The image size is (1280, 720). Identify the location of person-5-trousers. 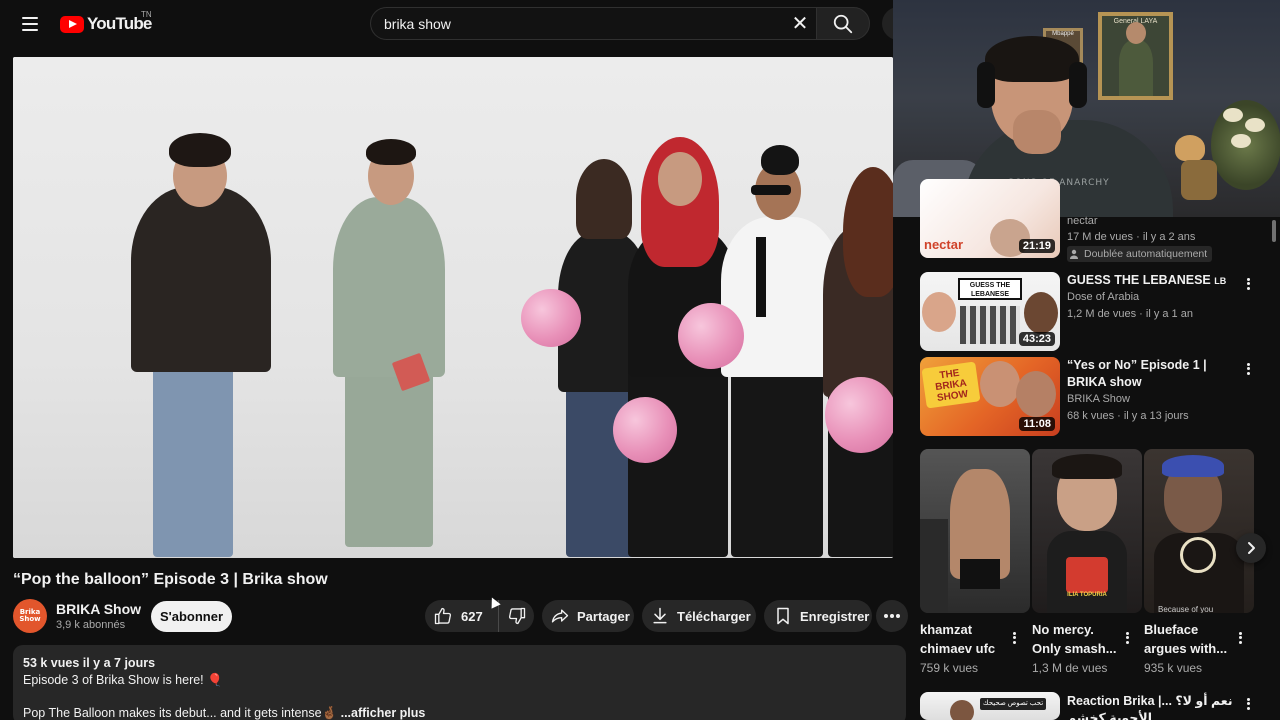
(777, 457).